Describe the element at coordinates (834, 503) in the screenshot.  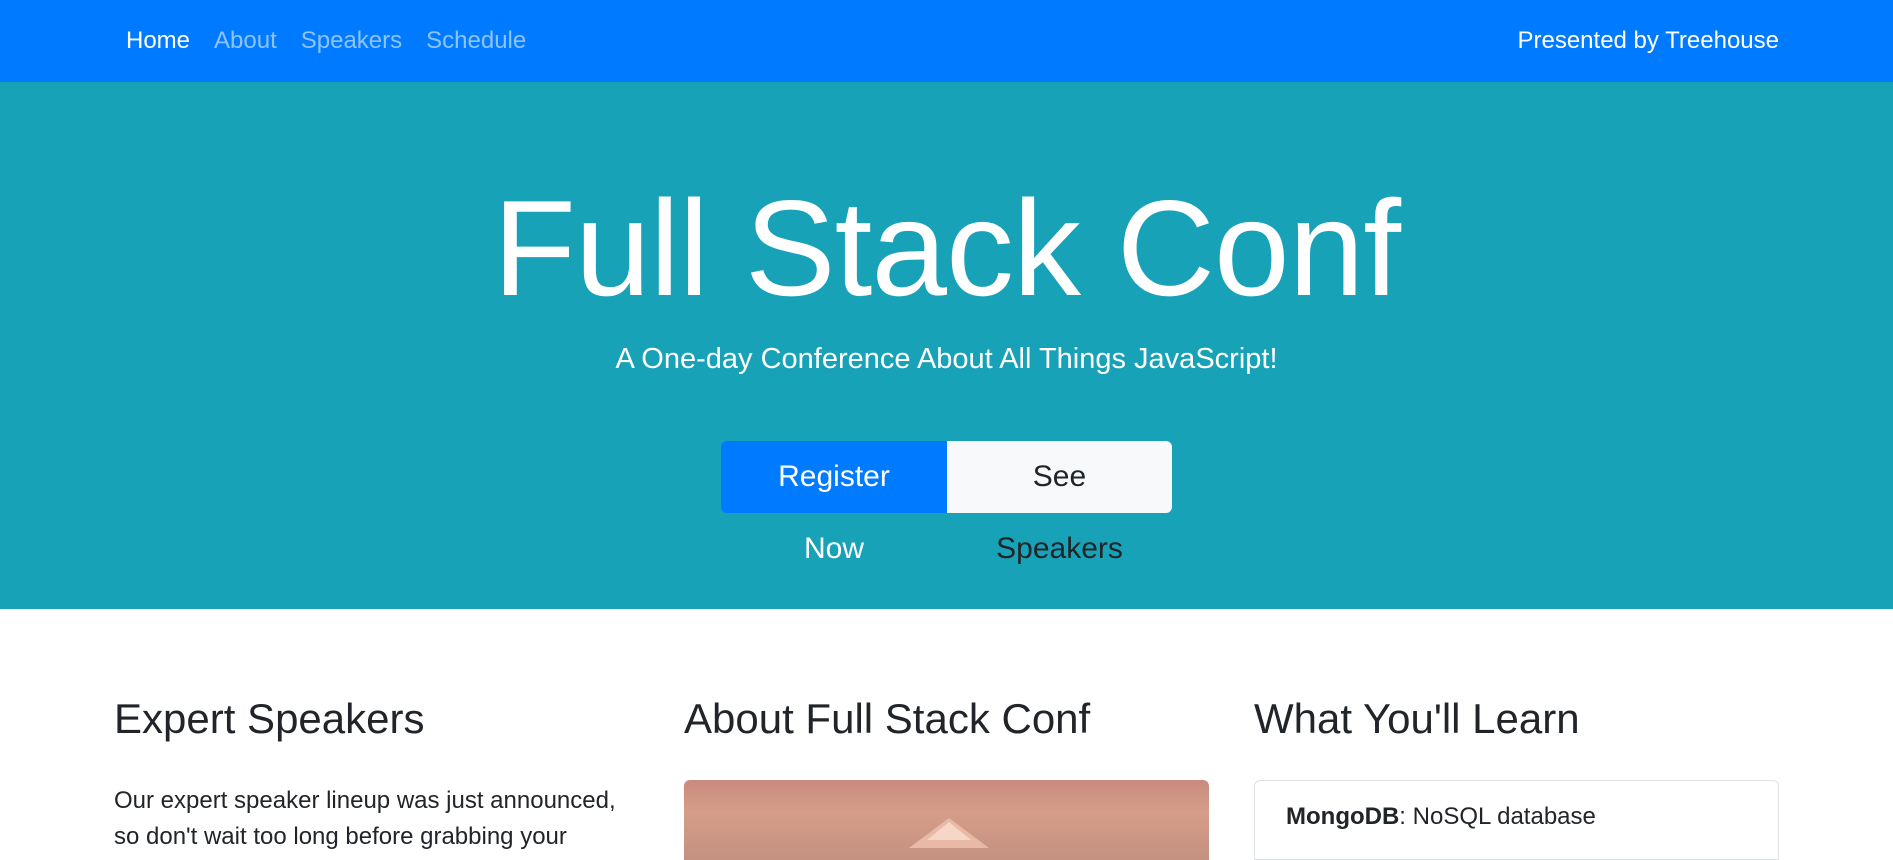
I see `register-now-button: Register Now` at that location.